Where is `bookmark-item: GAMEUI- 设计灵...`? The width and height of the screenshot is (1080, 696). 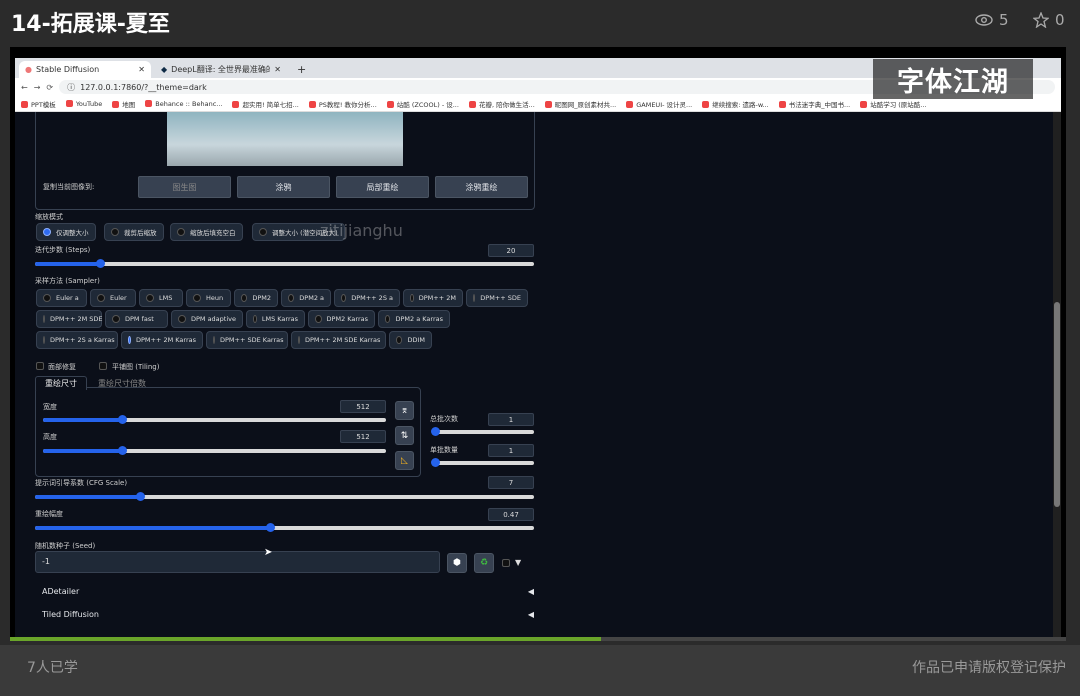 bookmark-item: GAMEUI- 设计灵... is located at coordinates (659, 104).